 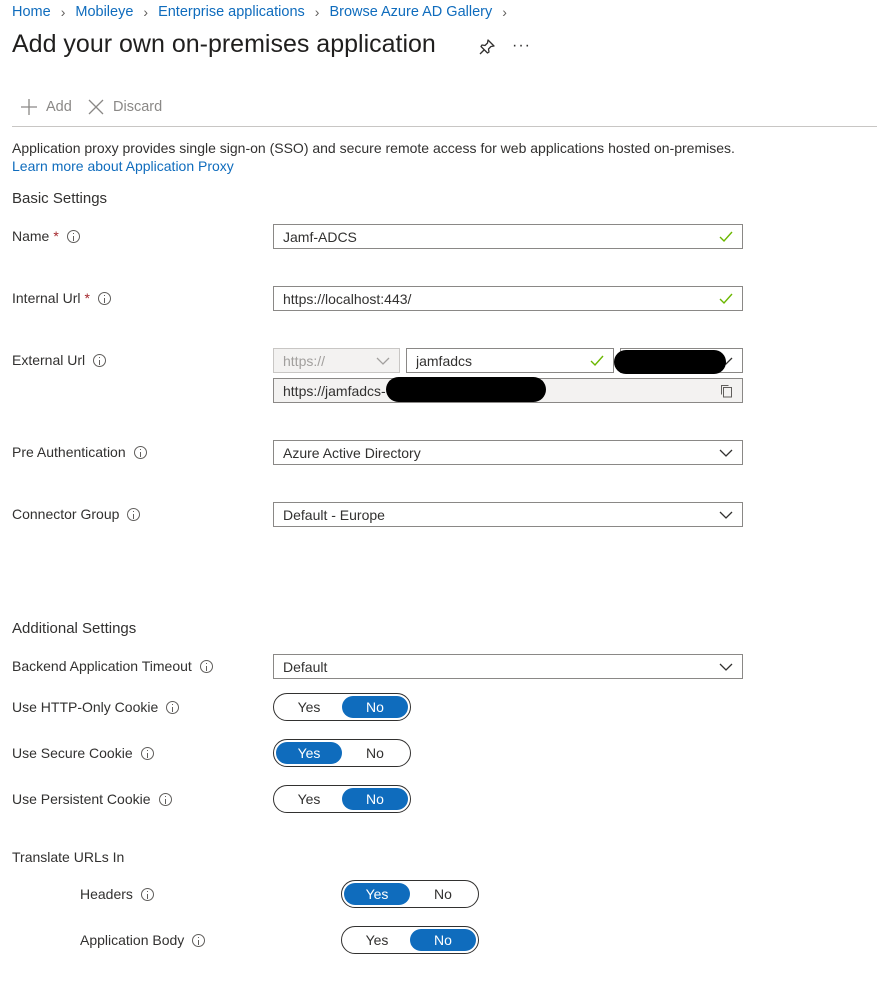 What do you see at coordinates (444, 126) in the screenshot?
I see `toolbar-divider` at bounding box center [444, 126].